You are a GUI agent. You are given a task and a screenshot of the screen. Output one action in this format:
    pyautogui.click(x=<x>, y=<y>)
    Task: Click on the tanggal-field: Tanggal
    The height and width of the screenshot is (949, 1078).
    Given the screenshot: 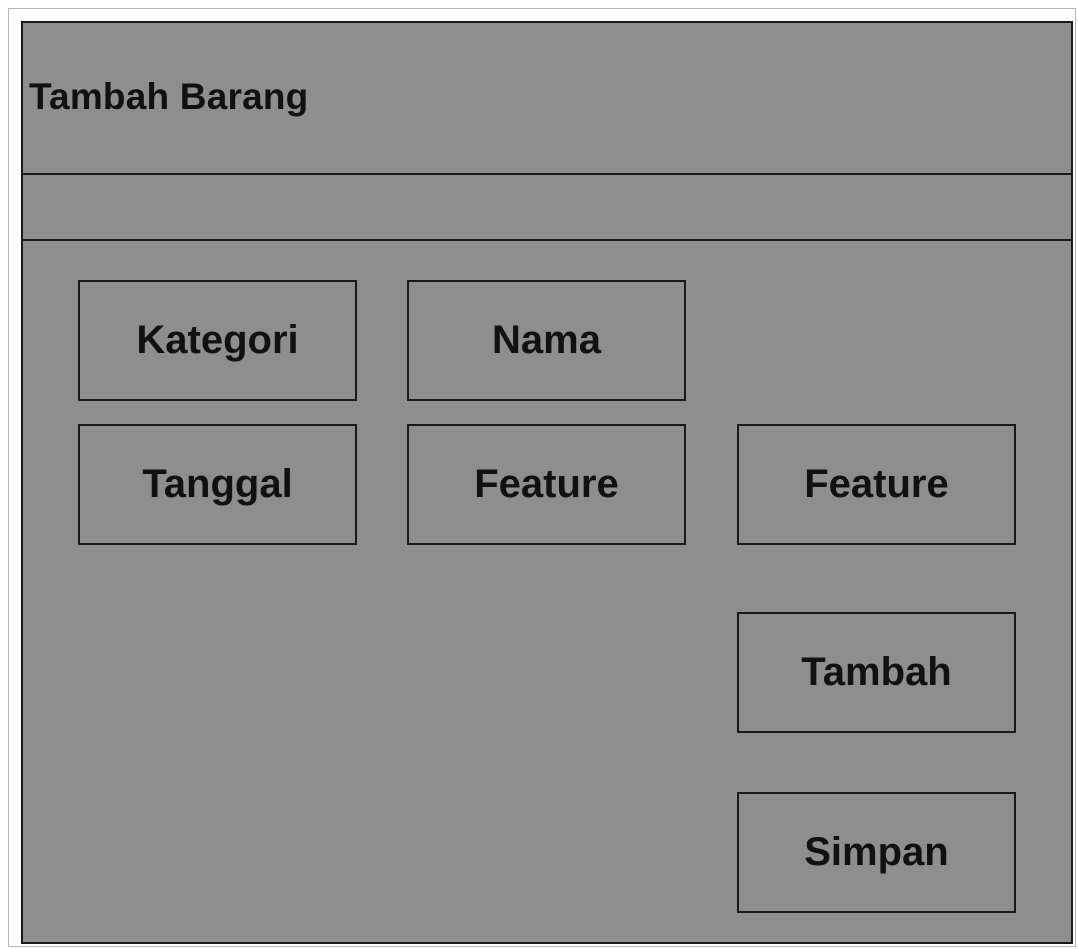 What is the action you would take?
    pyautogui.click(x=217, y=484)
    